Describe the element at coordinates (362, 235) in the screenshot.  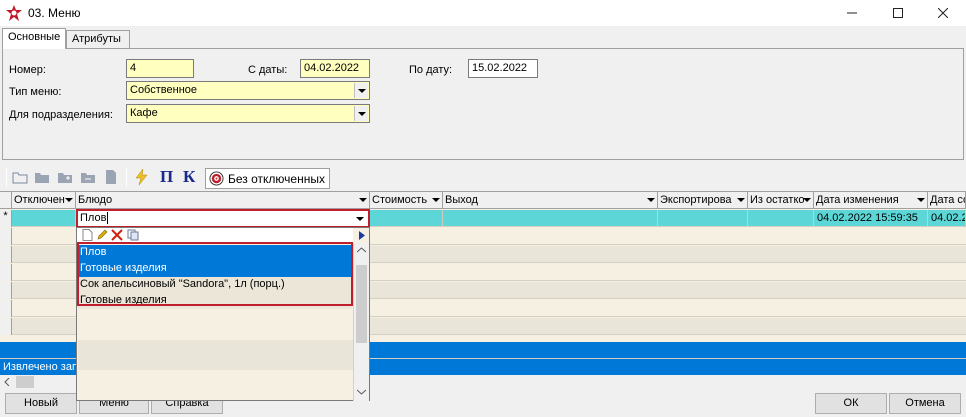
I see `triangle-right-icon` at that location.